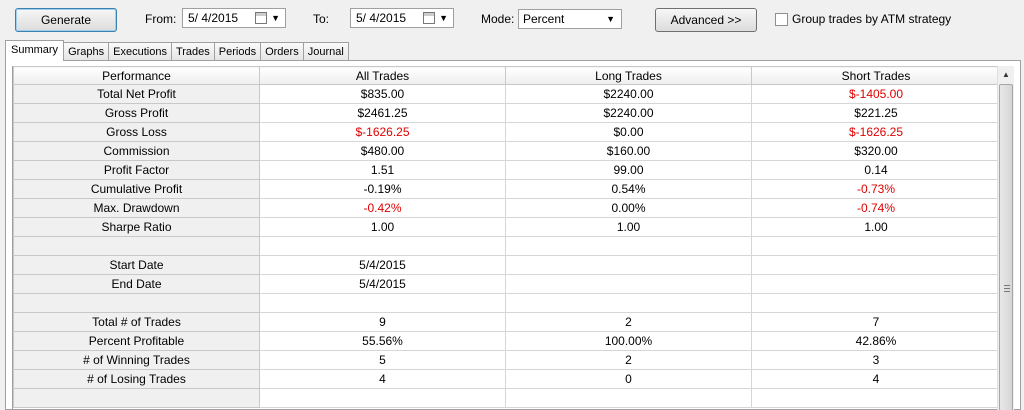 The height and width of the screenshot is (410, 1024). I want to click on row-label: # of Losing Trades, so click(136, 379).